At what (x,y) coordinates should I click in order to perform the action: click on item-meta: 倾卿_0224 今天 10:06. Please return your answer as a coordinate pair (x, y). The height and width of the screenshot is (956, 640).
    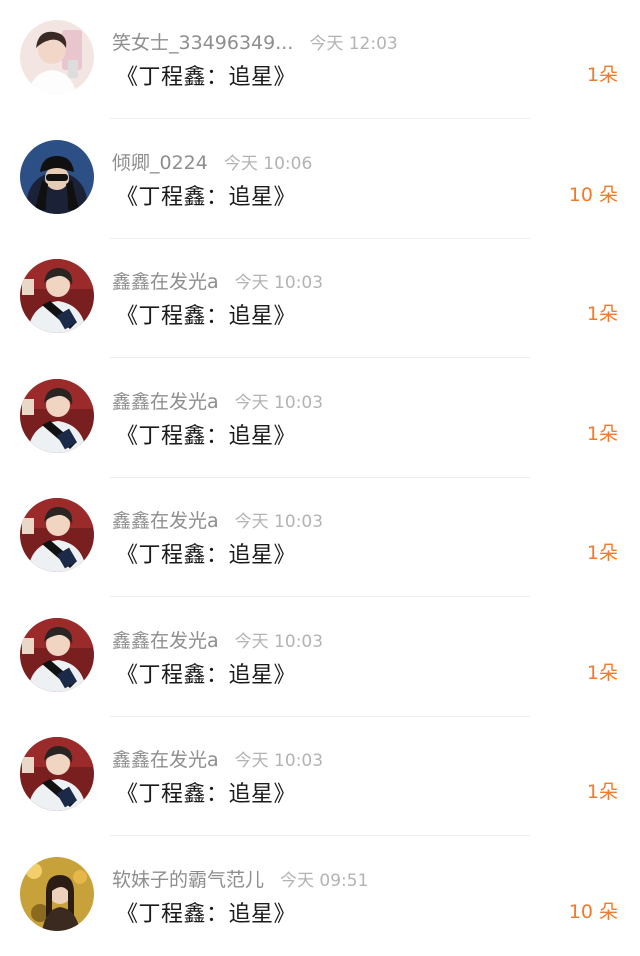
    Looking at the image, I should click on (212, 161).